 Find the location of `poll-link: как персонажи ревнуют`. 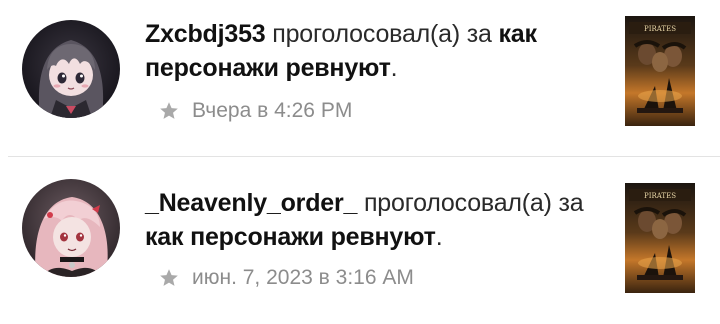

poll-link: как персонажи ревнуют is located at coordinates (290, 237).